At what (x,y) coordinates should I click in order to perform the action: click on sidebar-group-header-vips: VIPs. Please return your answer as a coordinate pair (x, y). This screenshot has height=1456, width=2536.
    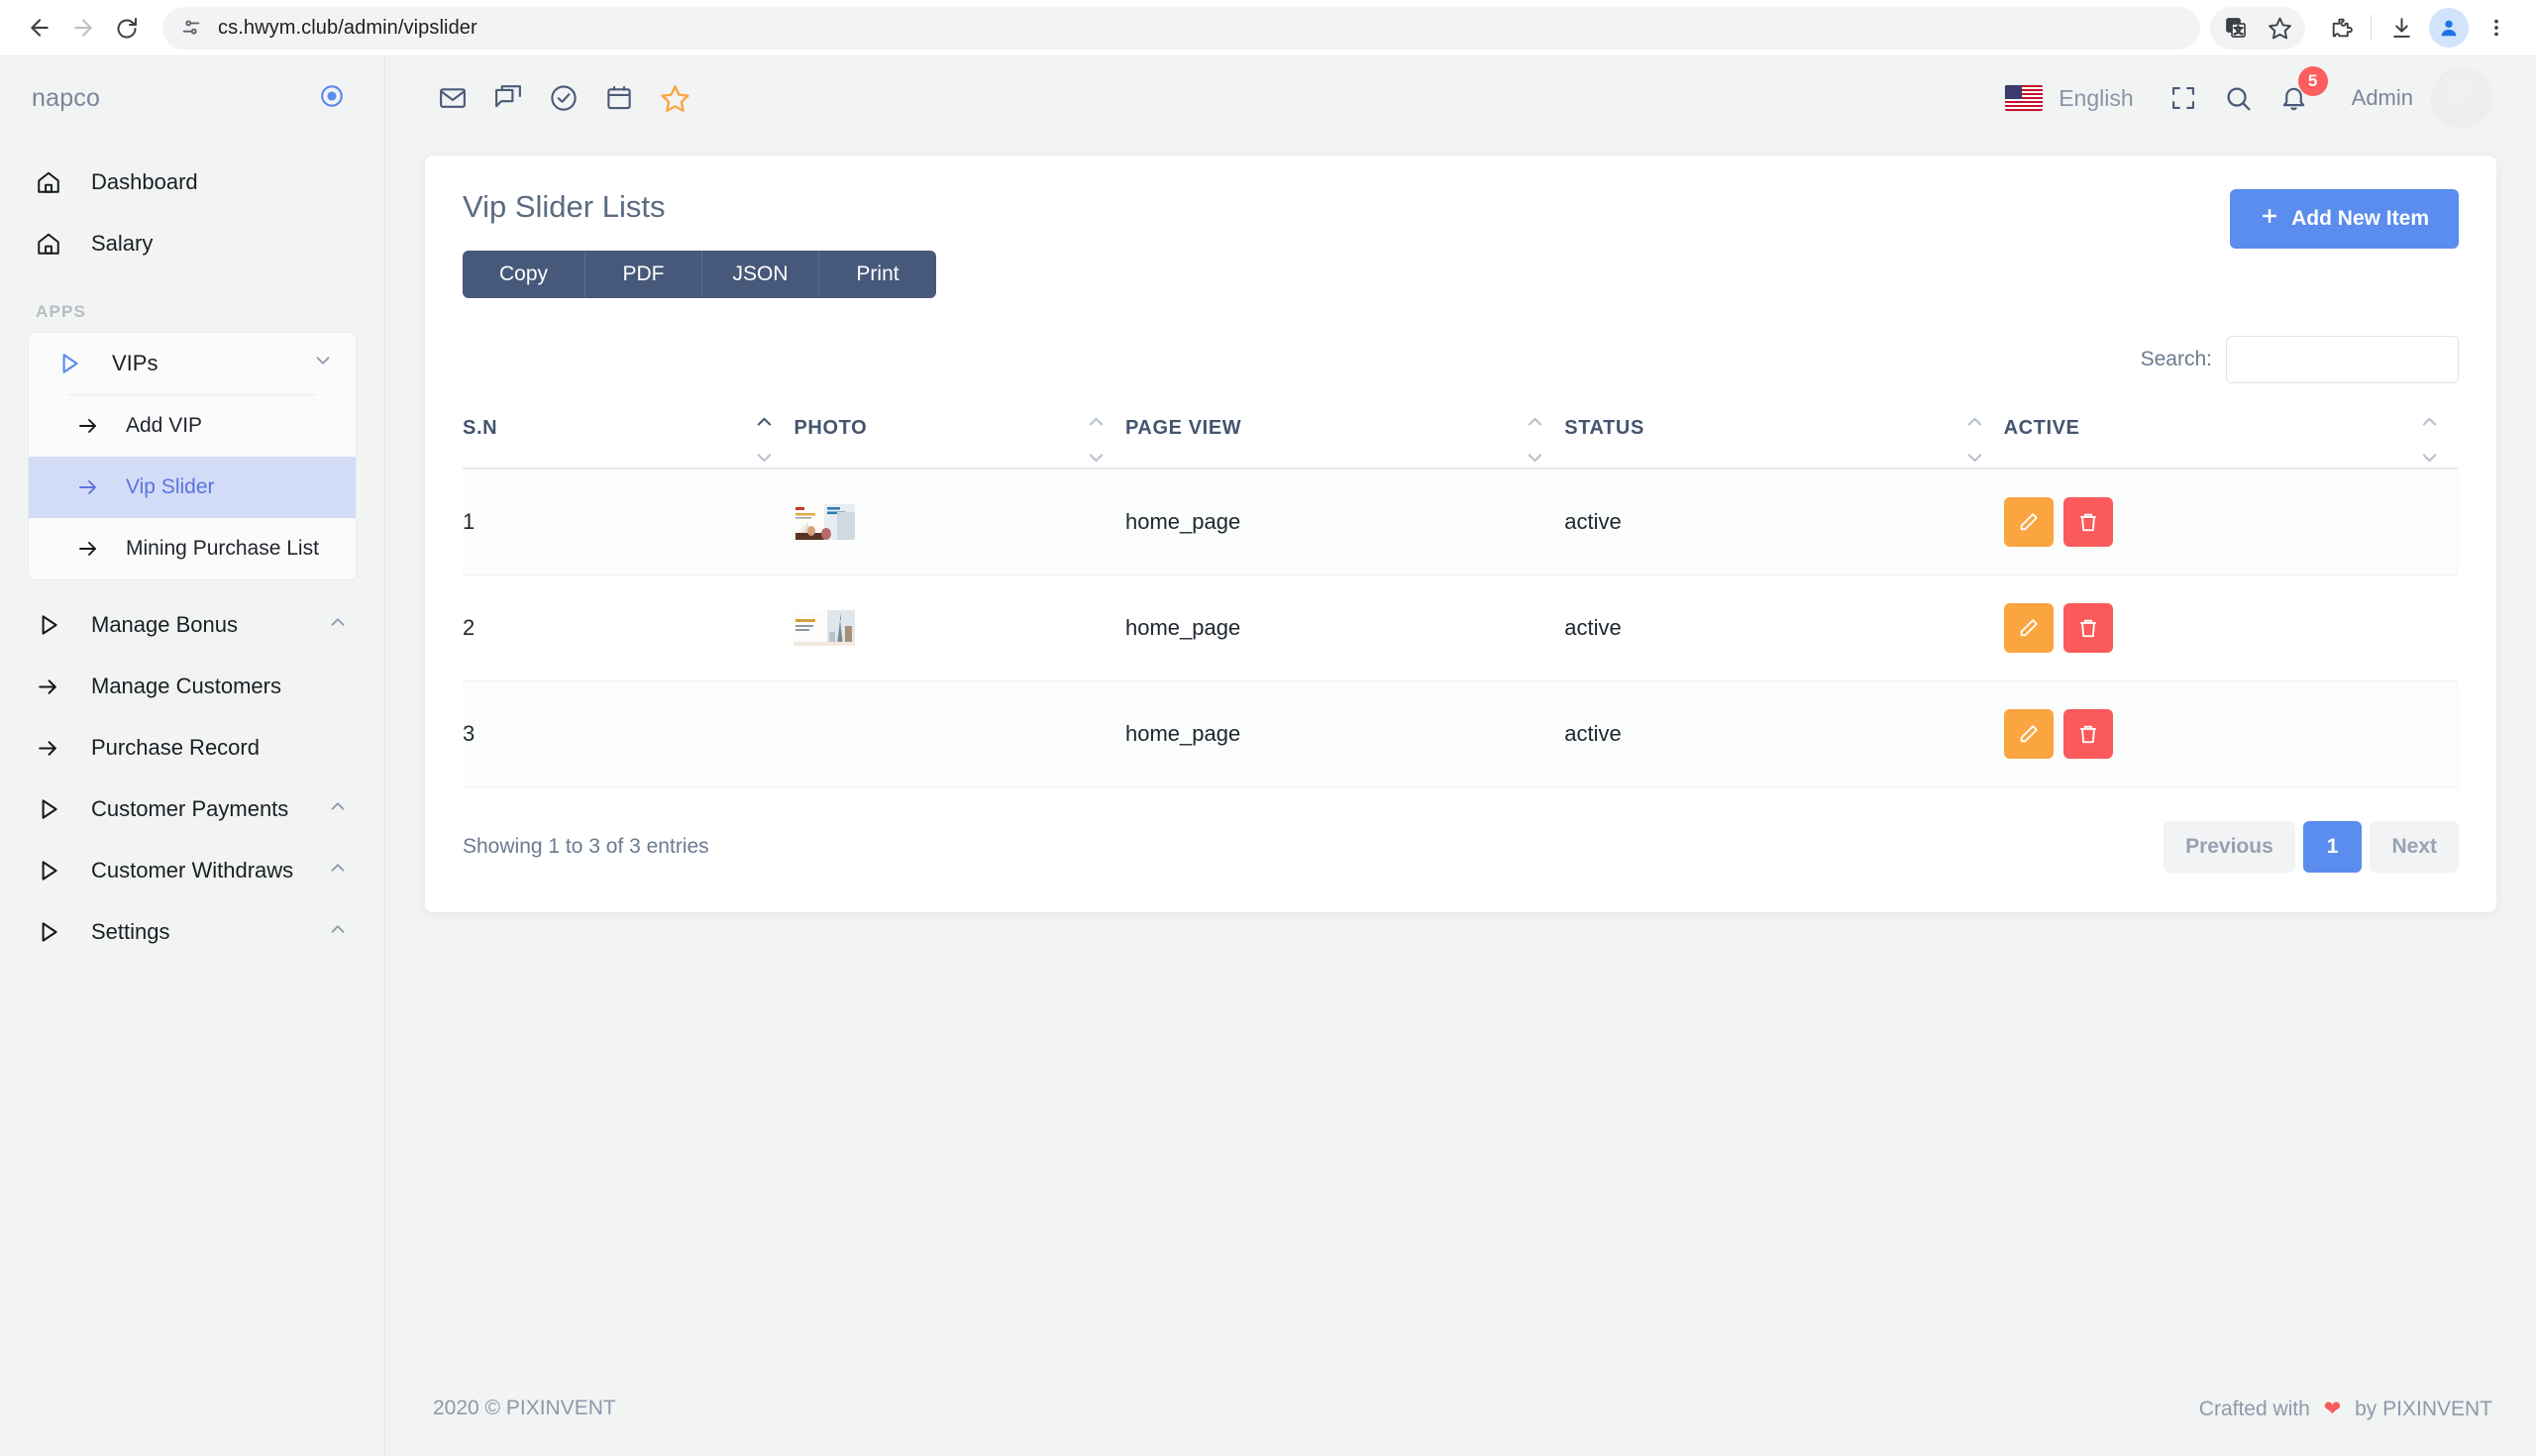
    Looking at the image, I should click on (192, 363).